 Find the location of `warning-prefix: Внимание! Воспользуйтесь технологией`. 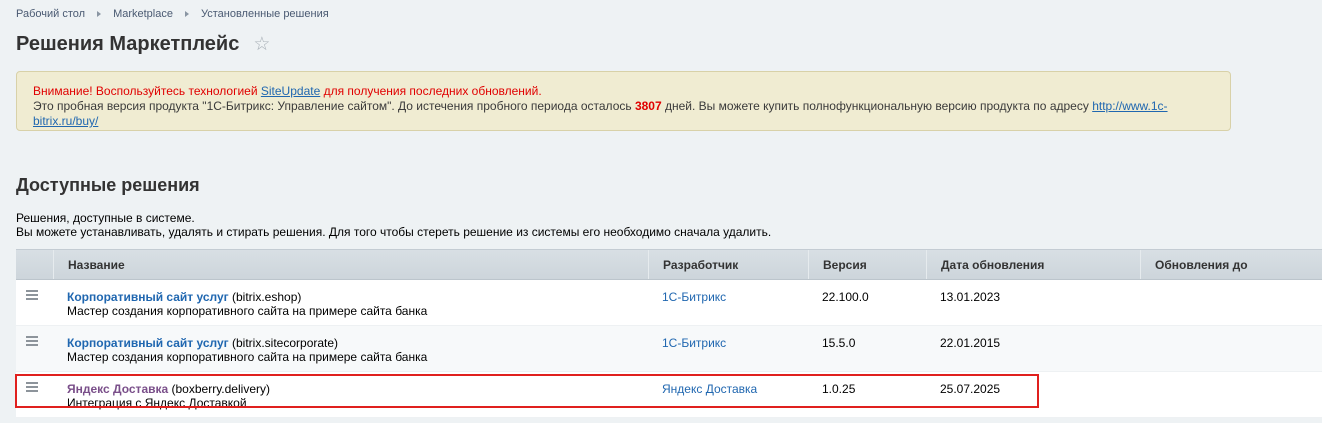

warning-prefix: Внимание! Воспользуйтесь технологией is located at coordinates (147, 91).